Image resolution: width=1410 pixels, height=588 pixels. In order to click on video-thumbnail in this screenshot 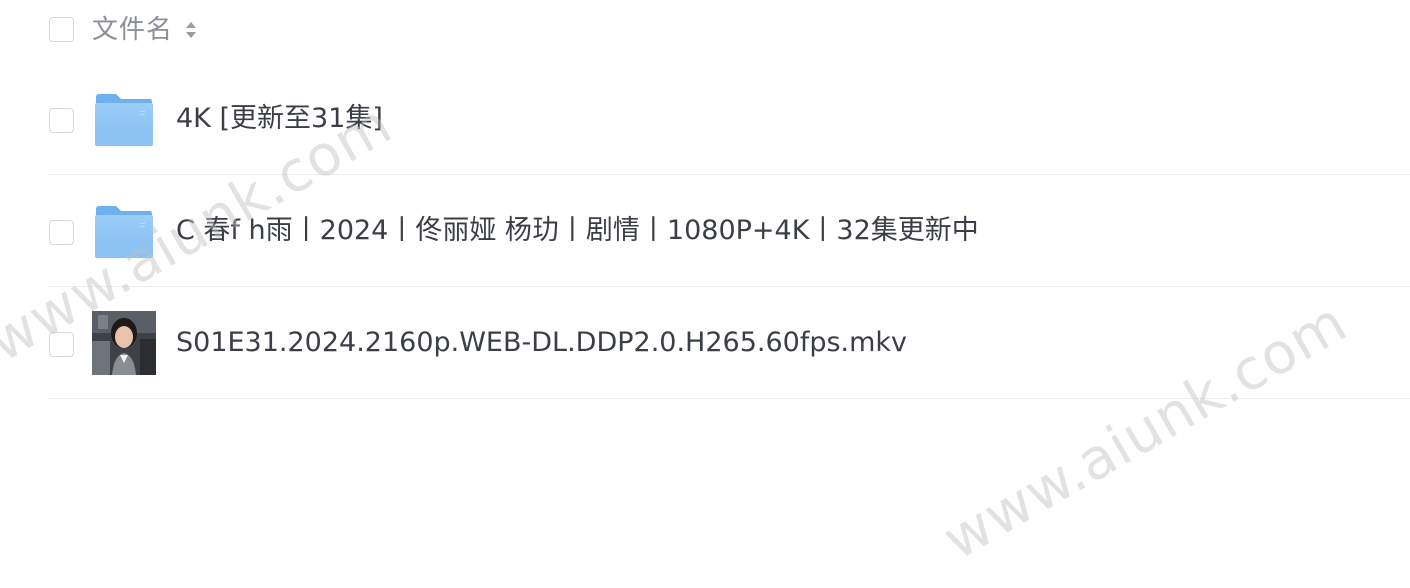, I will do `click(124, 343)`.